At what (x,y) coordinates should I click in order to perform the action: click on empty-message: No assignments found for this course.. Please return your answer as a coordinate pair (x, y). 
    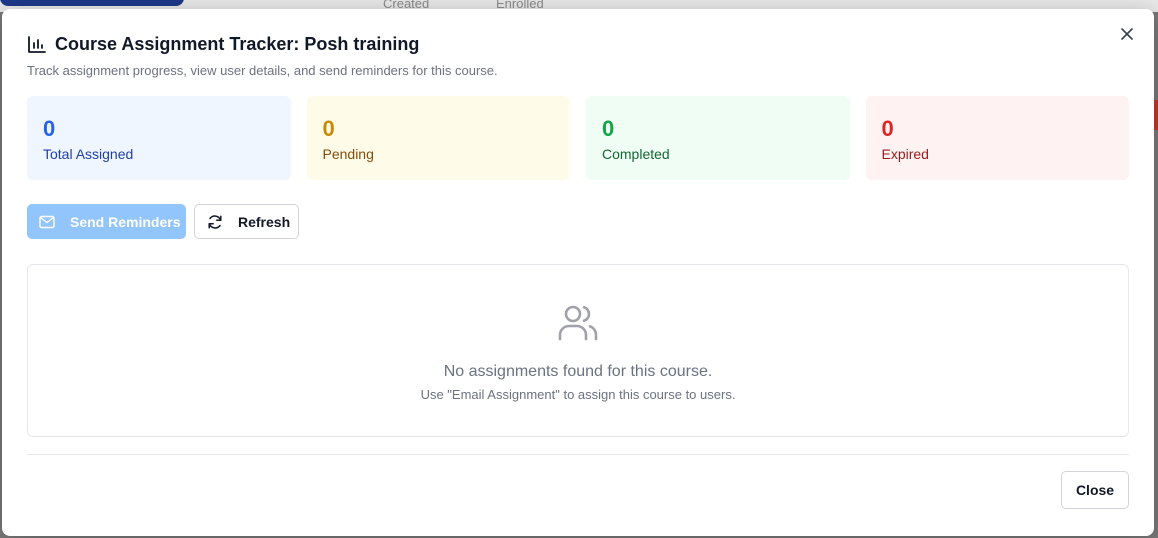
    Looking at the image, I should click on (578, 371).